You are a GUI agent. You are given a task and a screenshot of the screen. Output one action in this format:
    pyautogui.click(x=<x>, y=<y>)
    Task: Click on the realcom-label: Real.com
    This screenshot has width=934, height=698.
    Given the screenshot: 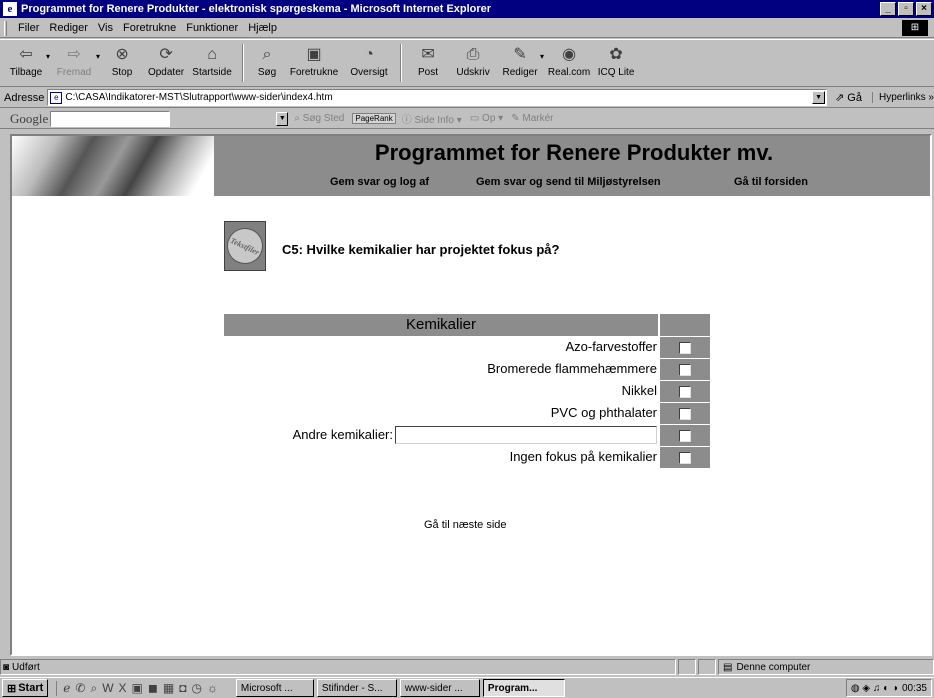 What is the action you would take?
    pyautogui.click(x=569, y=72)
    